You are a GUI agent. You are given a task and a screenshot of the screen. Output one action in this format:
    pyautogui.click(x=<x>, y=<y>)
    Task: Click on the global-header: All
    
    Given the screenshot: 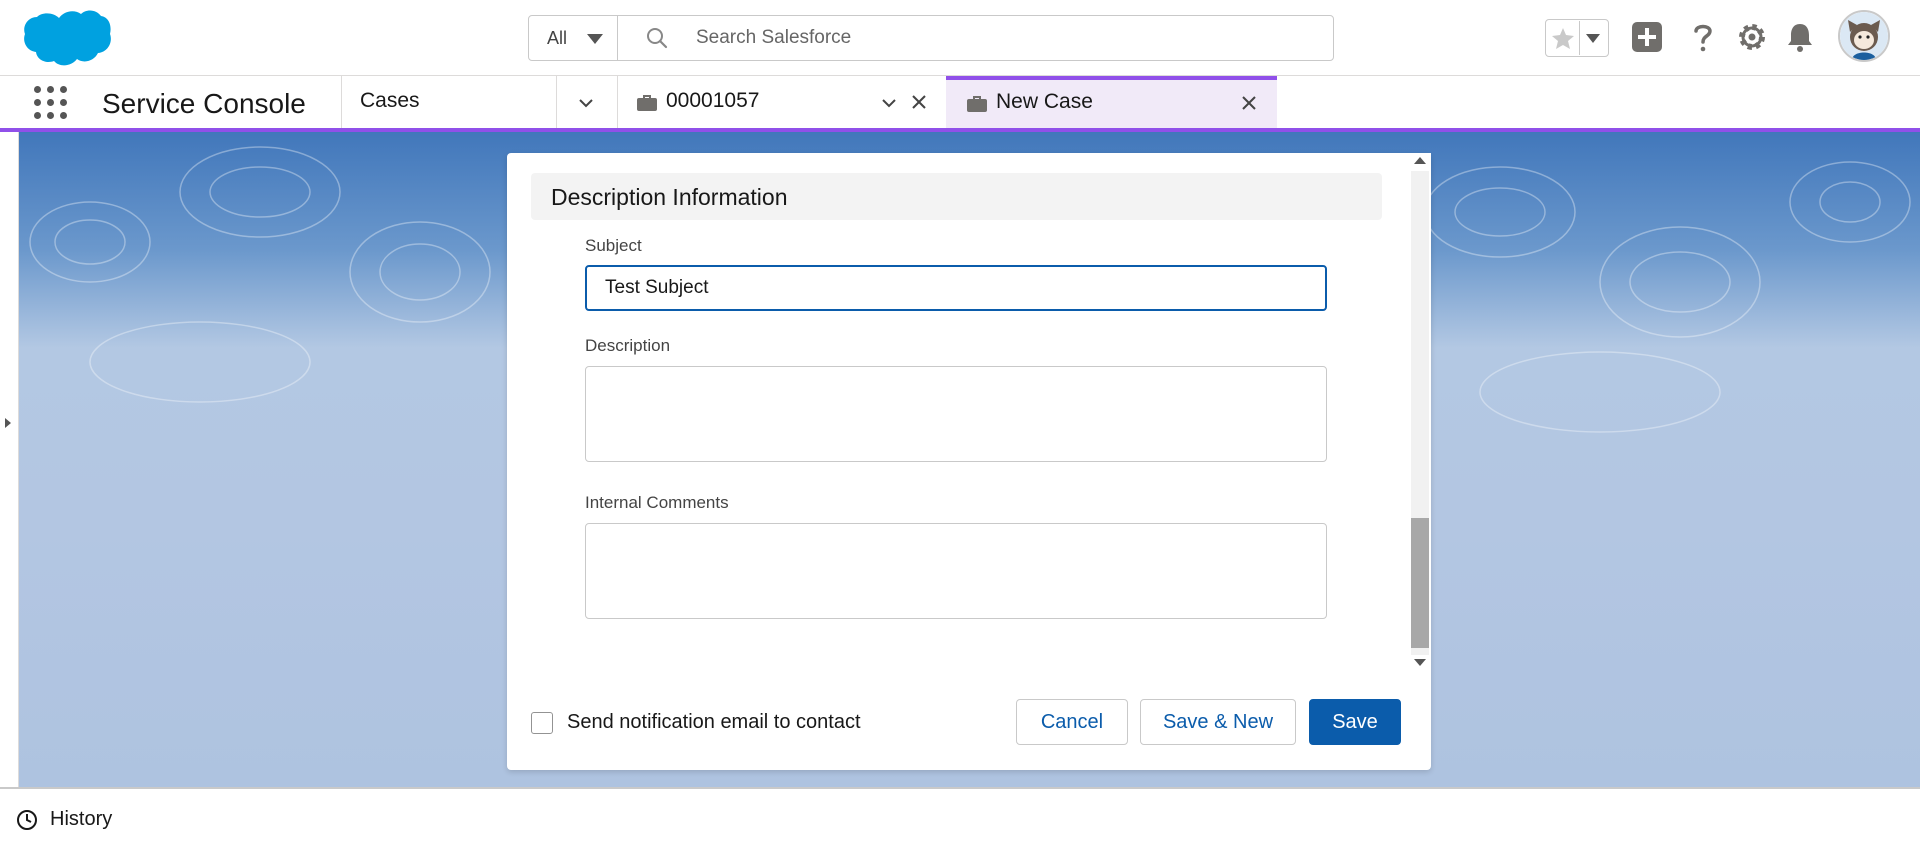 What is the action you would take?
    pyautogui.click(x=960, y=38)
    